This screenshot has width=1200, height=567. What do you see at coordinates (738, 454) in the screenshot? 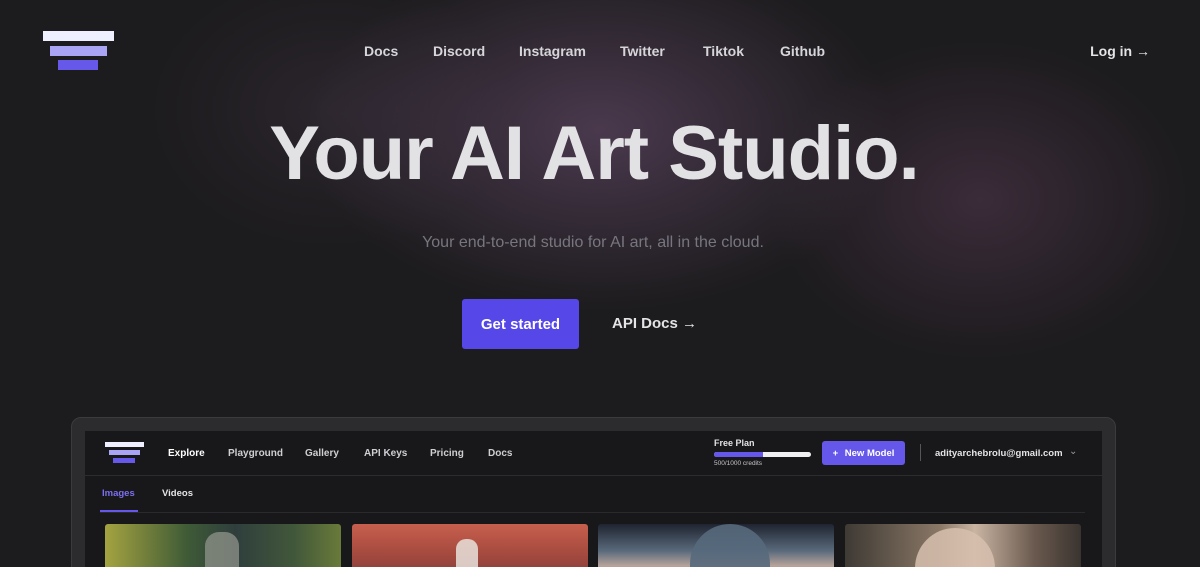
I see `credits-progress-fill` at bounding box center [738, 454].